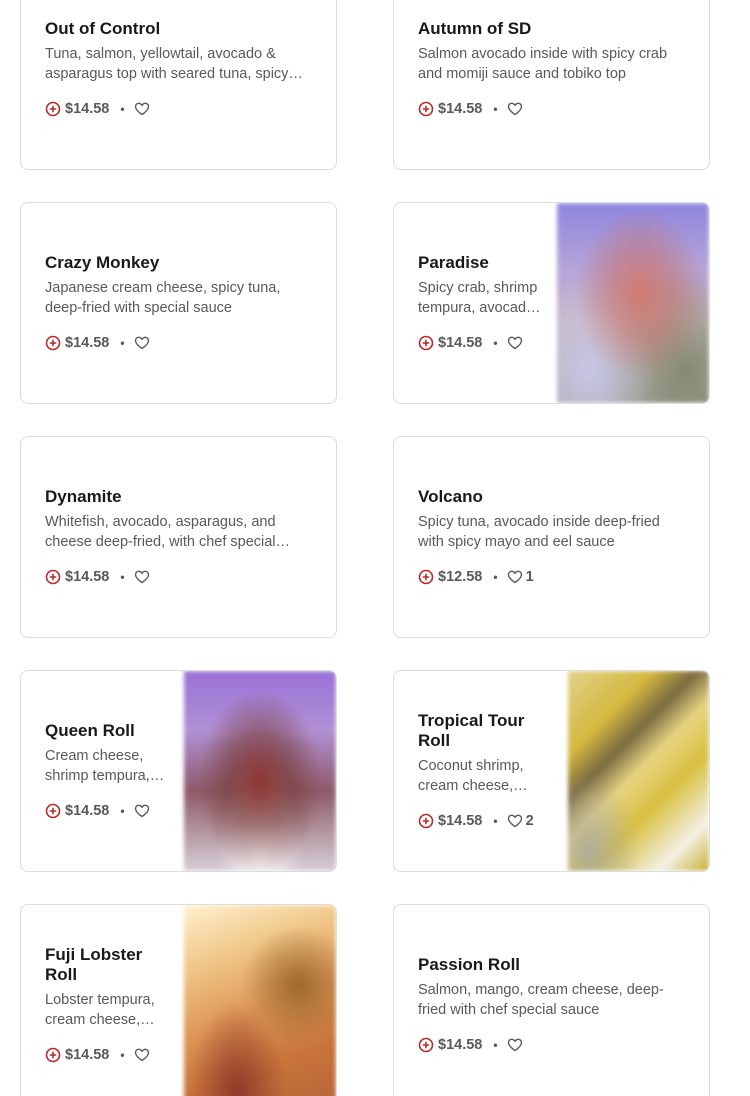 This screenshot has width=750, height=1096. Describe the element at coordinates (94, 964) in the screenshot. I see `menu-item-name: Fuji Lobster Roll` at that location.